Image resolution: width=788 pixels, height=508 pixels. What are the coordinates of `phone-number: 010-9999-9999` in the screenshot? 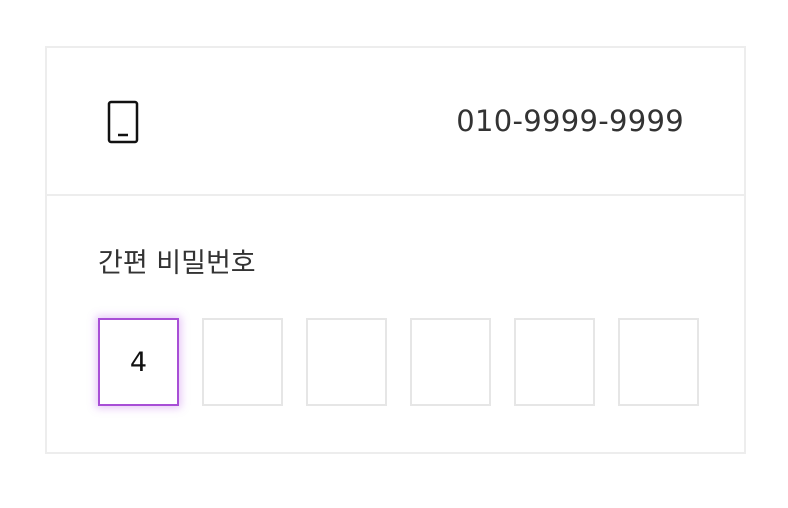 It's located at (570, 121).